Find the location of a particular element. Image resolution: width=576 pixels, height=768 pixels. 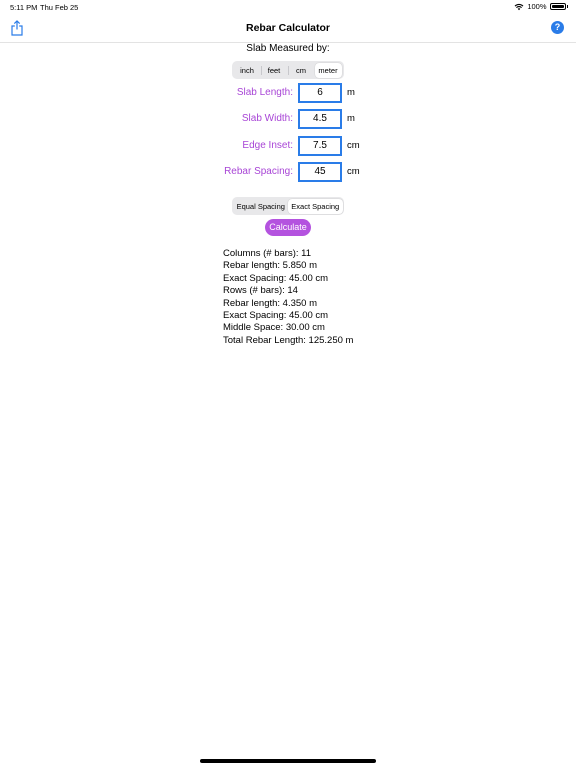

slab-width-unit: m is located at coordinates (351, 118).